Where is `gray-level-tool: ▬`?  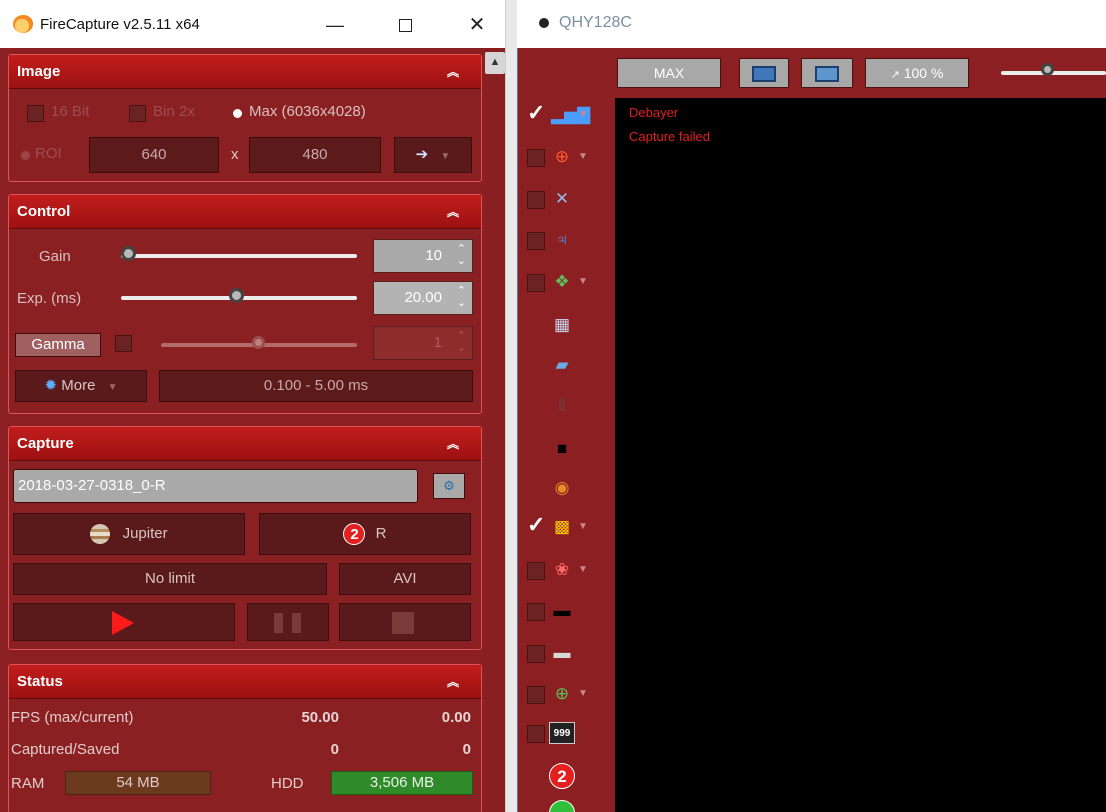
gray-level-tool: ▬ is located at coordinates (567, 654).